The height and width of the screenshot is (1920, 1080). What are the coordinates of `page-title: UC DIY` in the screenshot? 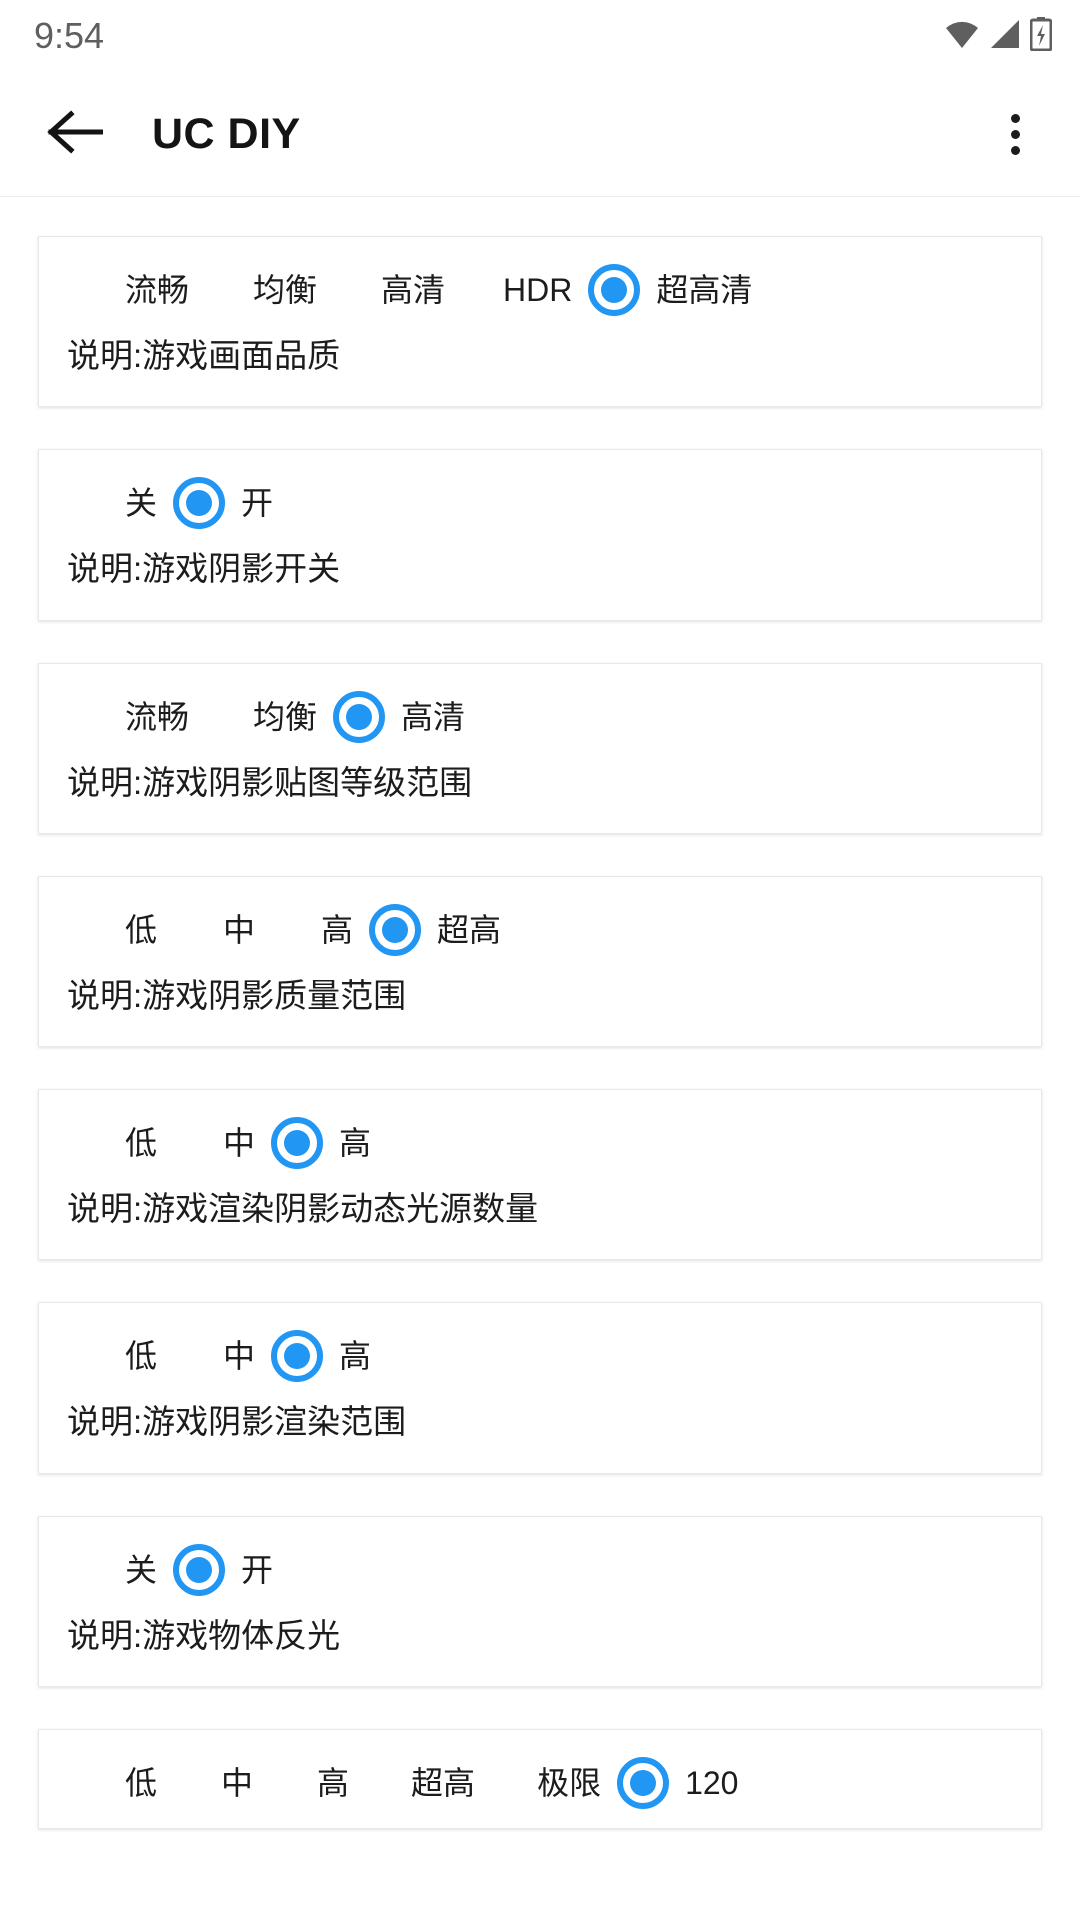 It's located at (226, 133).